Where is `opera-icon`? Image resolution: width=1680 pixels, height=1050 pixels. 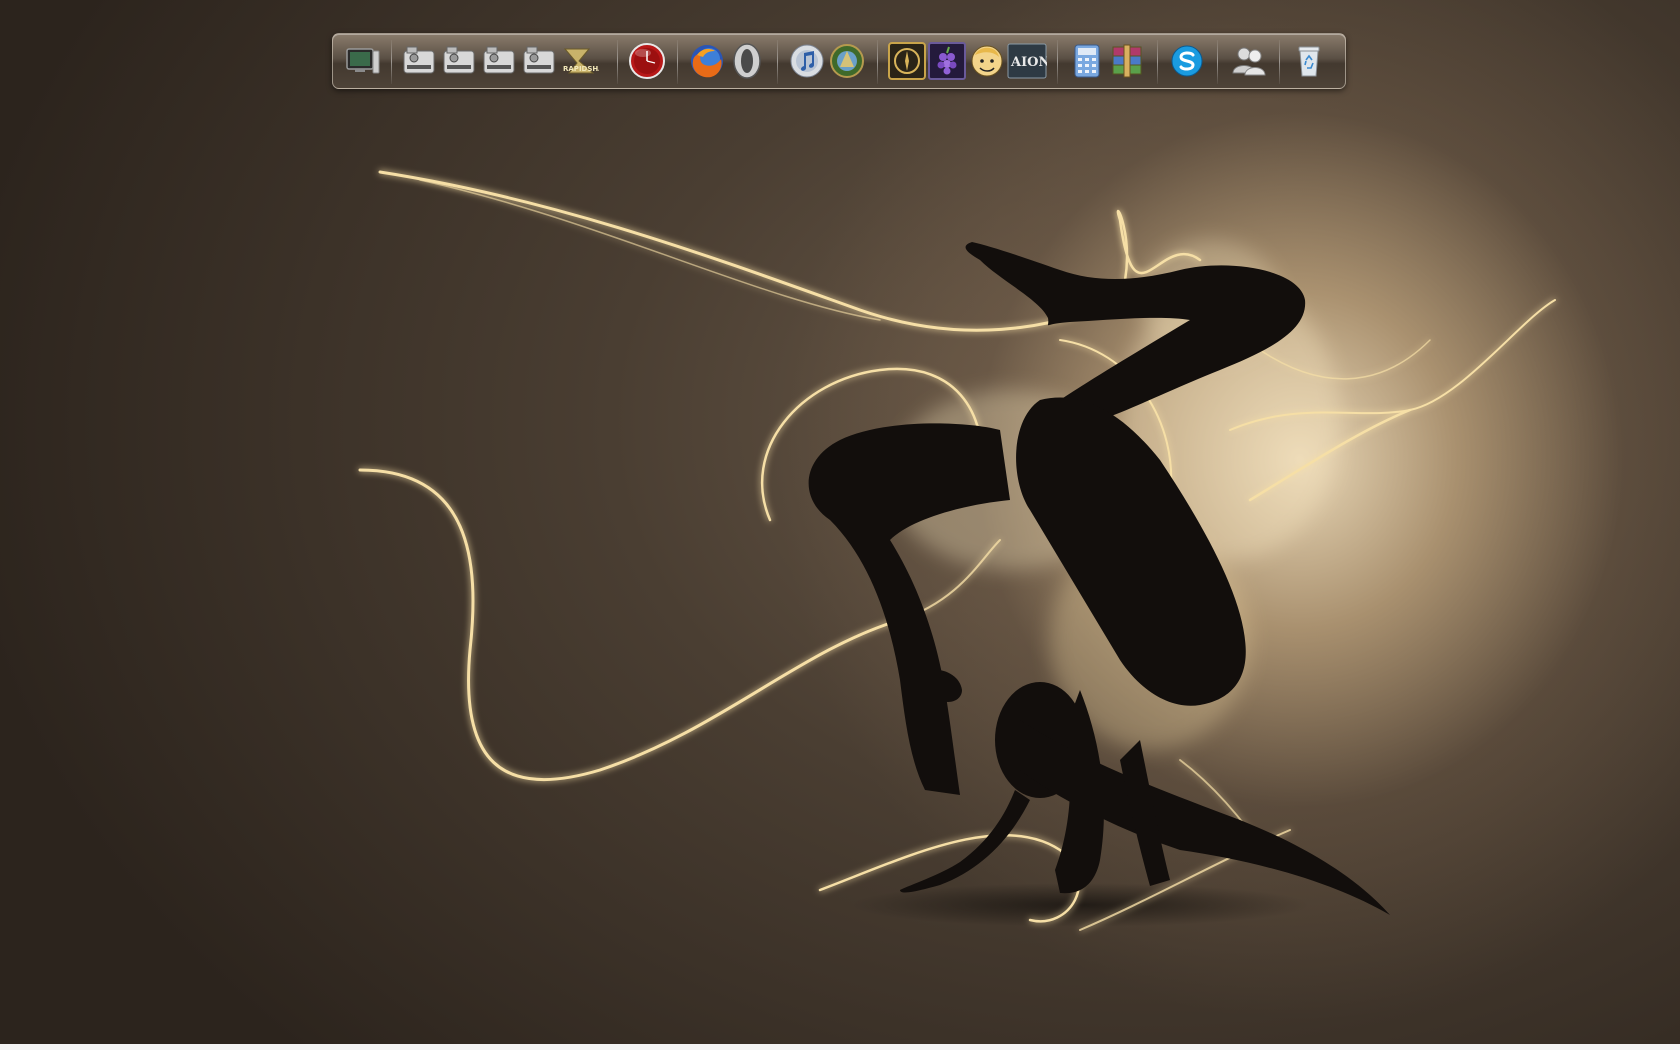
opera-icon is located at coordinates (747, 61).